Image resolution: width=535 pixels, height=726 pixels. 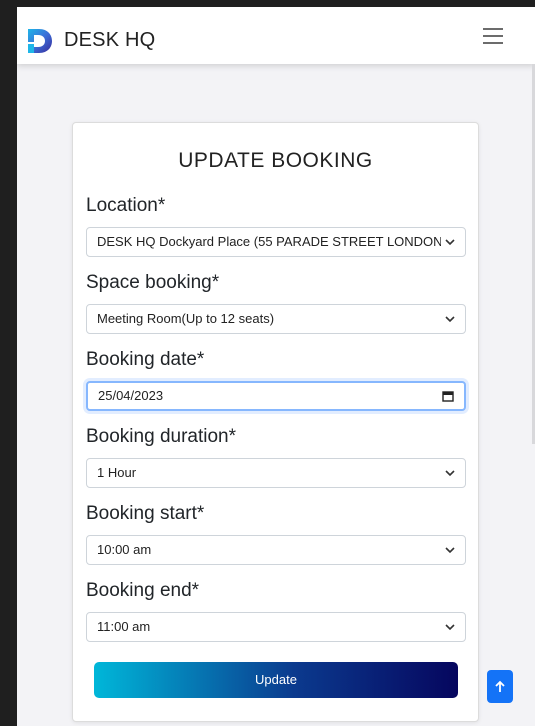 What do you see at coordinates (109, 40) in the screenshot?
I see `brand-name: DESK HQ` at bounding box center [109, 40].